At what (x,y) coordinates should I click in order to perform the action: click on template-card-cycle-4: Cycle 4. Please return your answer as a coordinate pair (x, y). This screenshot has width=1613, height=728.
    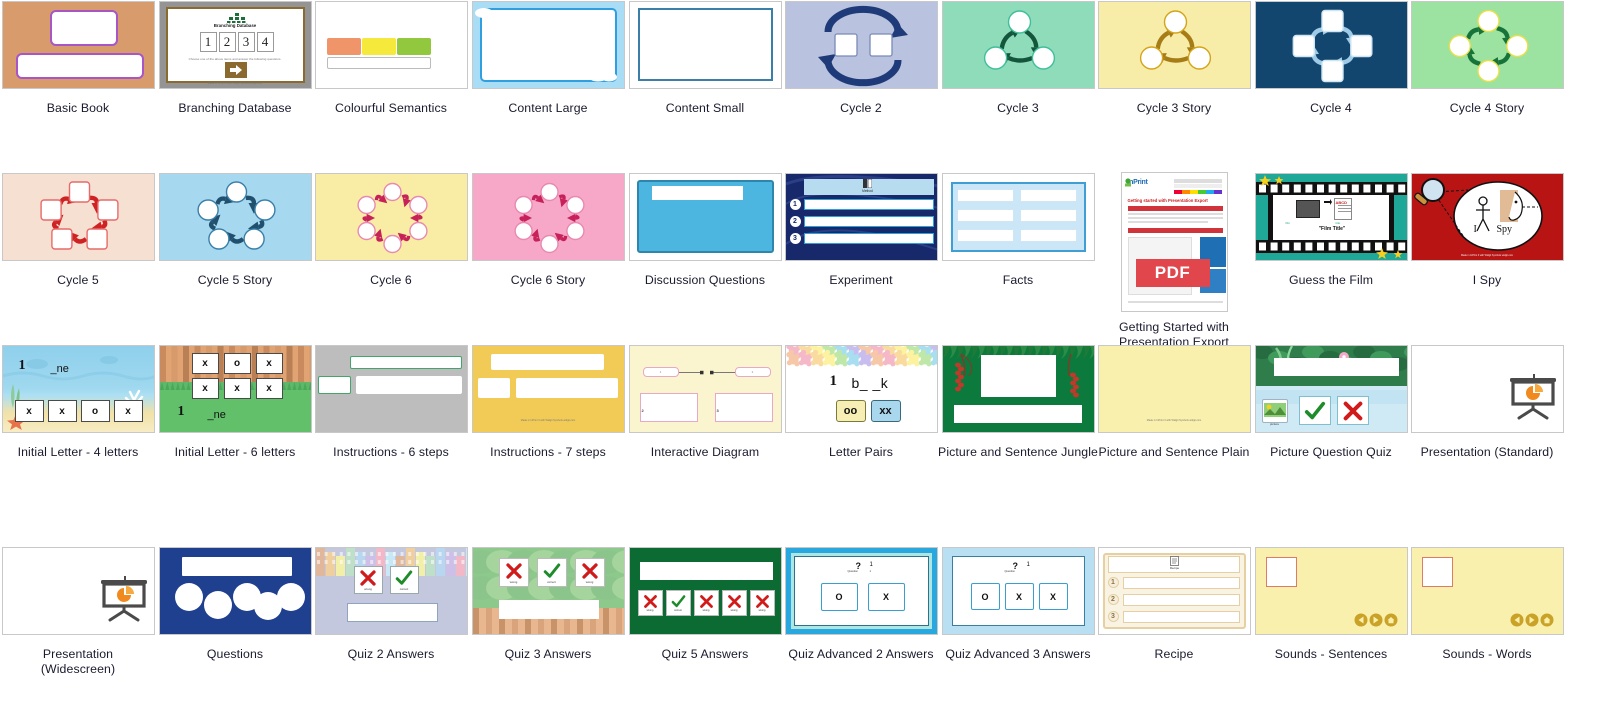
    Looking at the image, I should click on (1331, 58).